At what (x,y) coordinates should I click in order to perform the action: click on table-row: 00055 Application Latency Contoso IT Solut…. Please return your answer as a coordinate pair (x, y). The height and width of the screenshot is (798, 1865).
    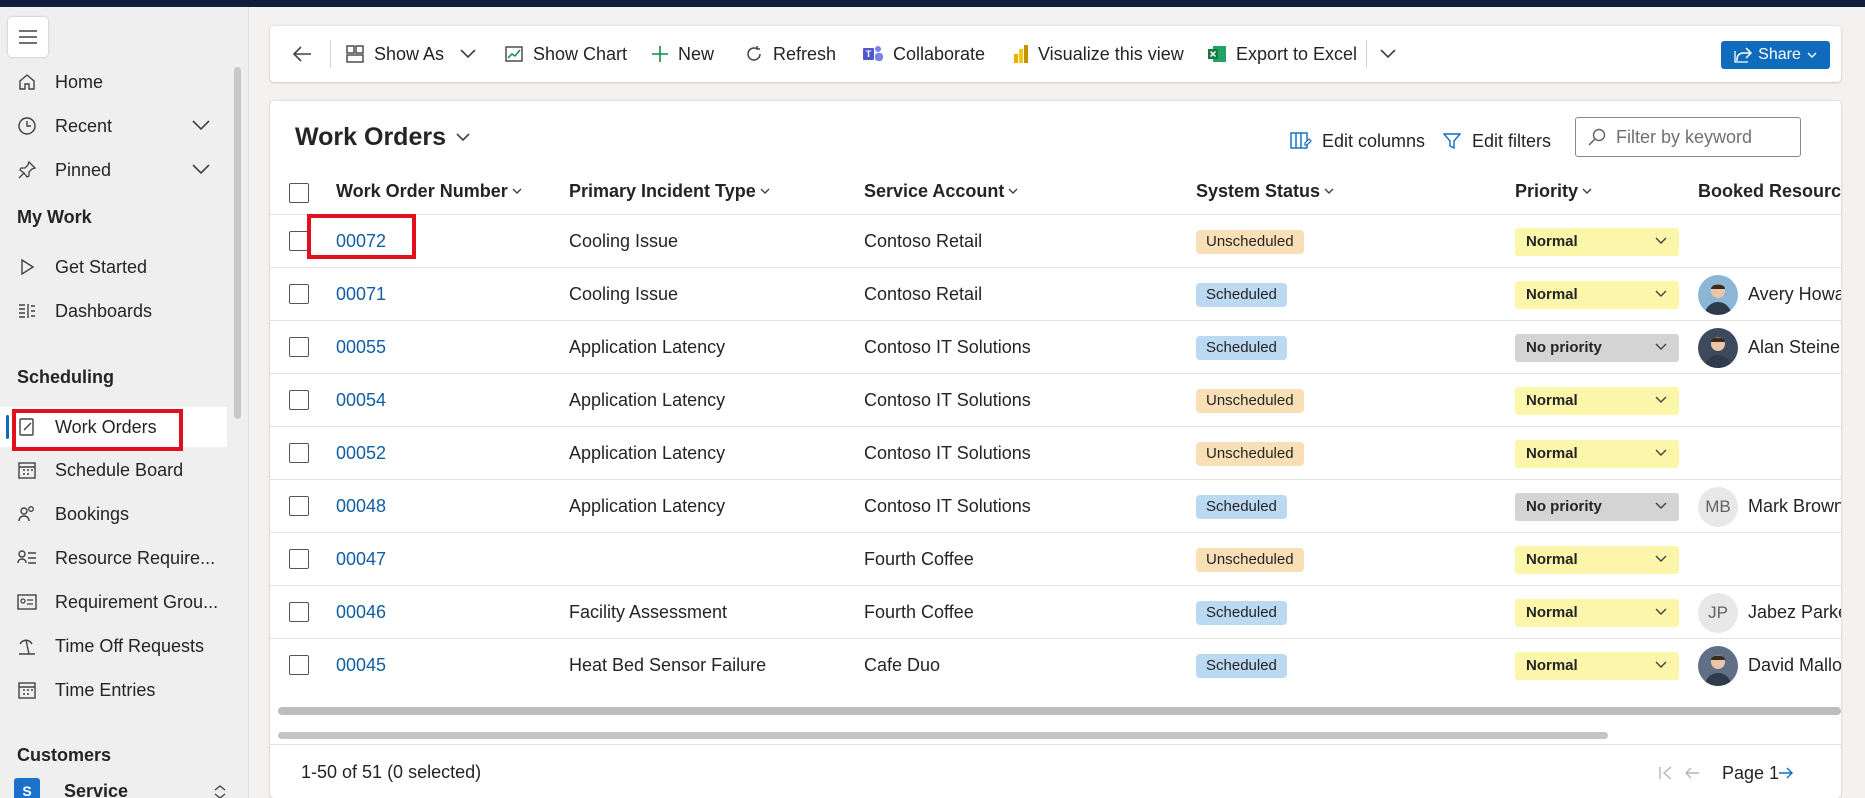
    Looking at the image, I should click on (1055, 346).